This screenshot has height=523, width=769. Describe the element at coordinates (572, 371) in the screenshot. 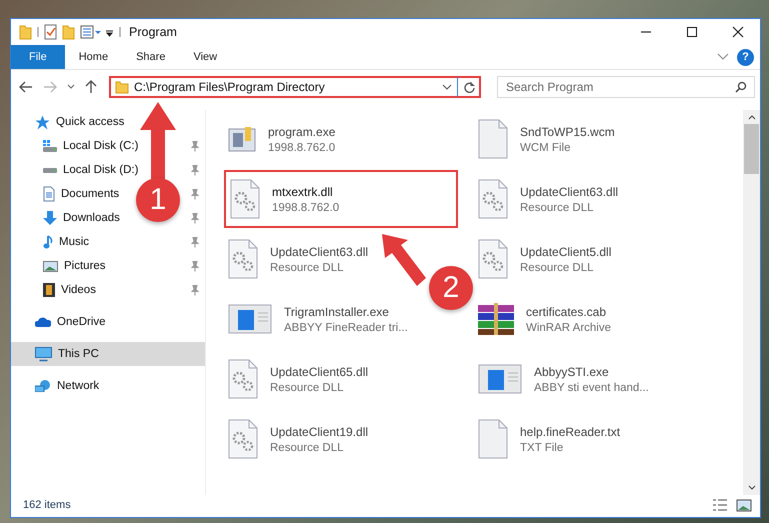

I see `file-name: AbbyySTI.exe` at that location.